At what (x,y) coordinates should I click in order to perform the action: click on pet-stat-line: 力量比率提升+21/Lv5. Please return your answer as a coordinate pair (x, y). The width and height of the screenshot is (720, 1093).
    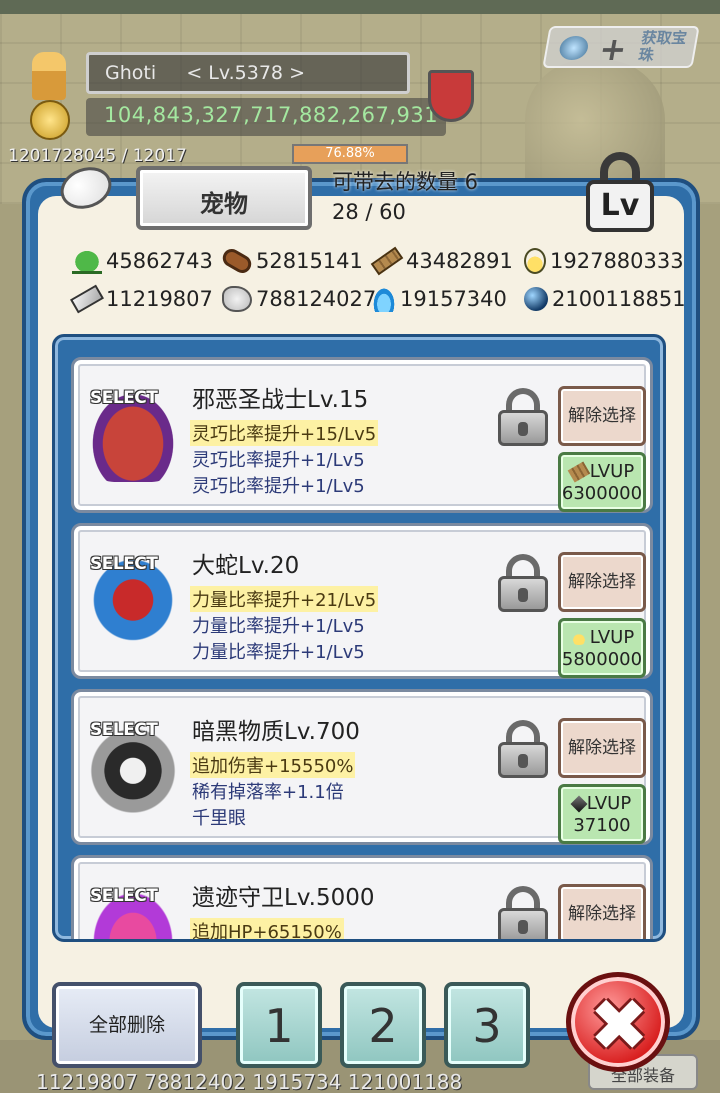
    Looking at the image, I should click on (284, 599).